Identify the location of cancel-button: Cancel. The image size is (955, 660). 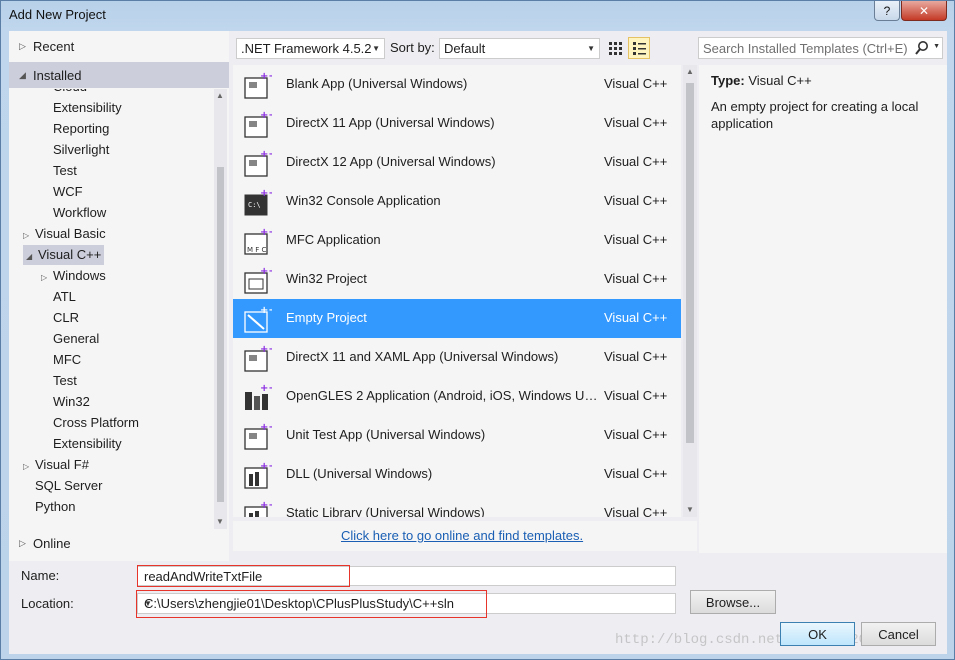
(898, 634).